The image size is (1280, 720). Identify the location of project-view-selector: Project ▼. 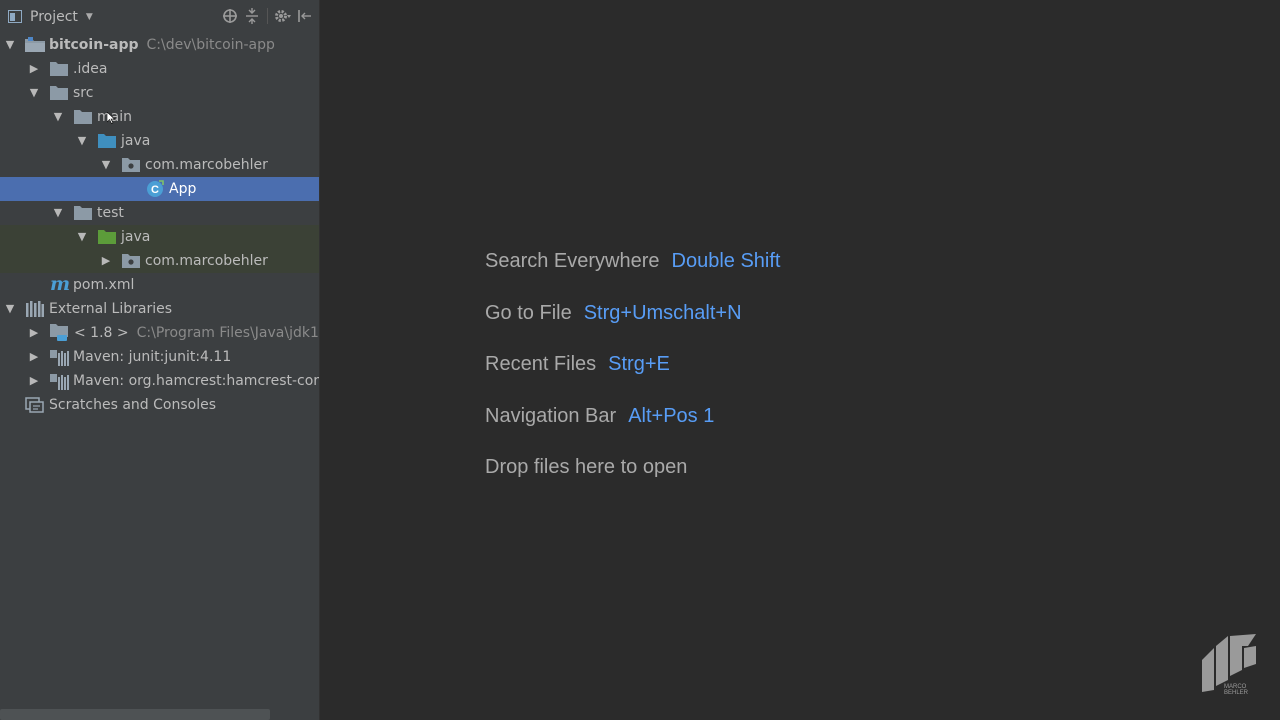
(50, 17).